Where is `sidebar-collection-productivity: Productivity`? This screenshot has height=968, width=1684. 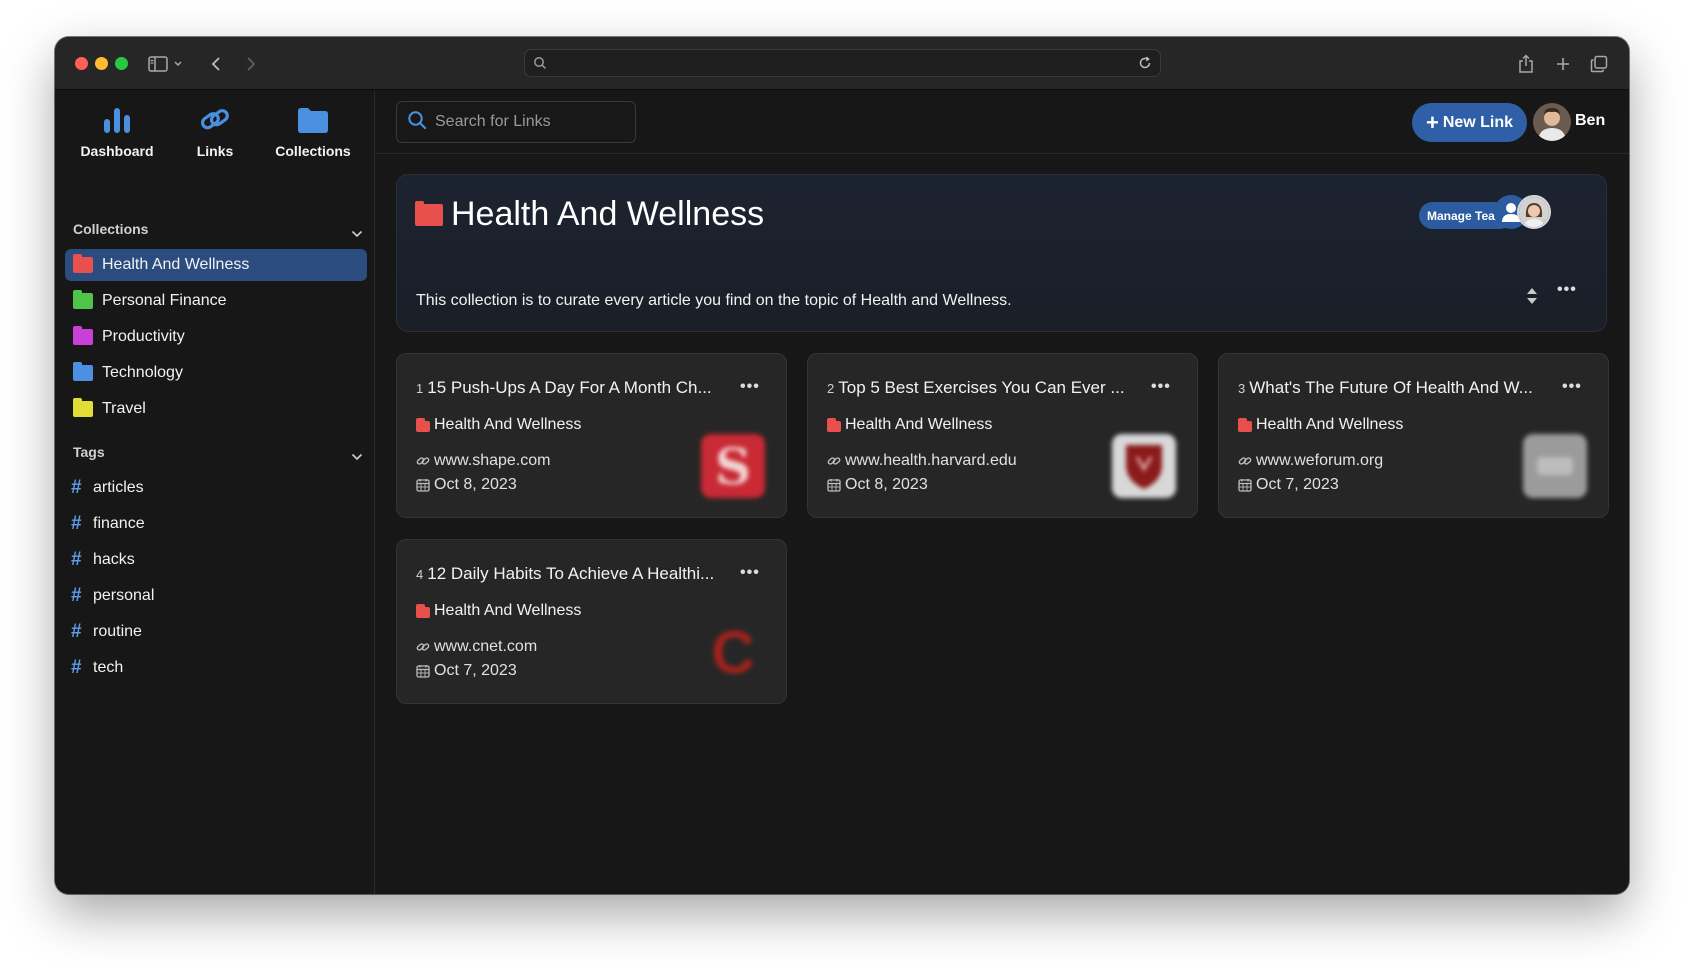
sidebar-collection-productivity: Productivity is located at coordinates (216, 337).